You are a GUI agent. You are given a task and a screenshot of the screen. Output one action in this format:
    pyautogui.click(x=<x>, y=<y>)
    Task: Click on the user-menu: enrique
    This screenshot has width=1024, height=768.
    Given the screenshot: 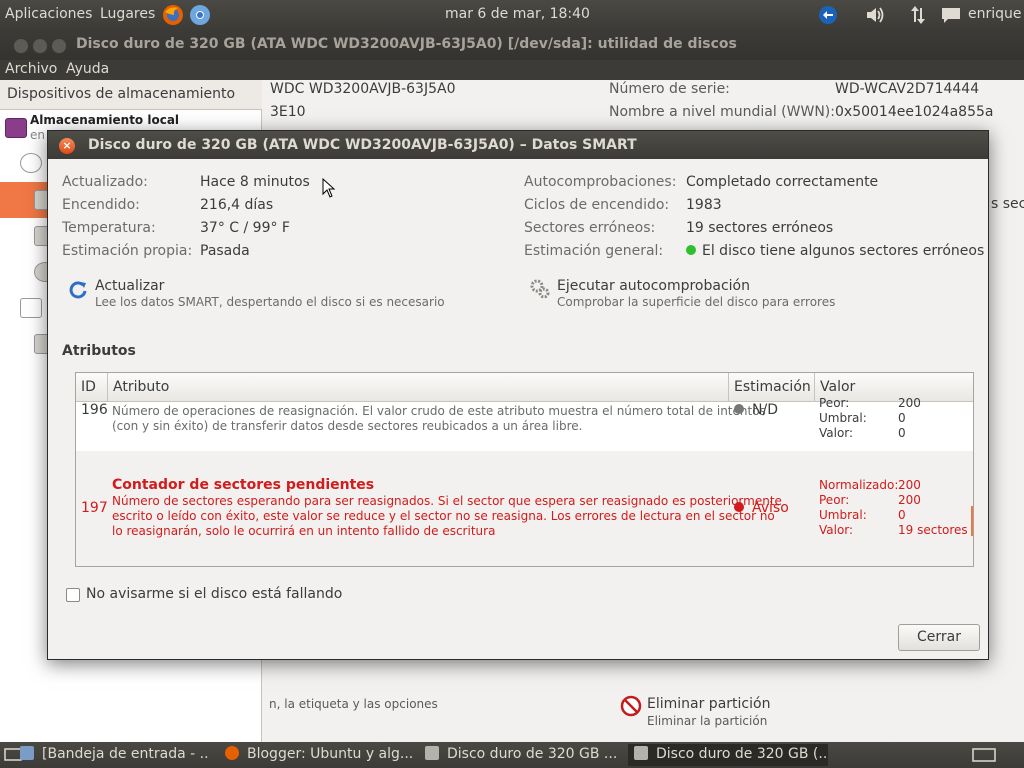 What is the action you would take?
    pyautogui.click(x=995, y=14)
    